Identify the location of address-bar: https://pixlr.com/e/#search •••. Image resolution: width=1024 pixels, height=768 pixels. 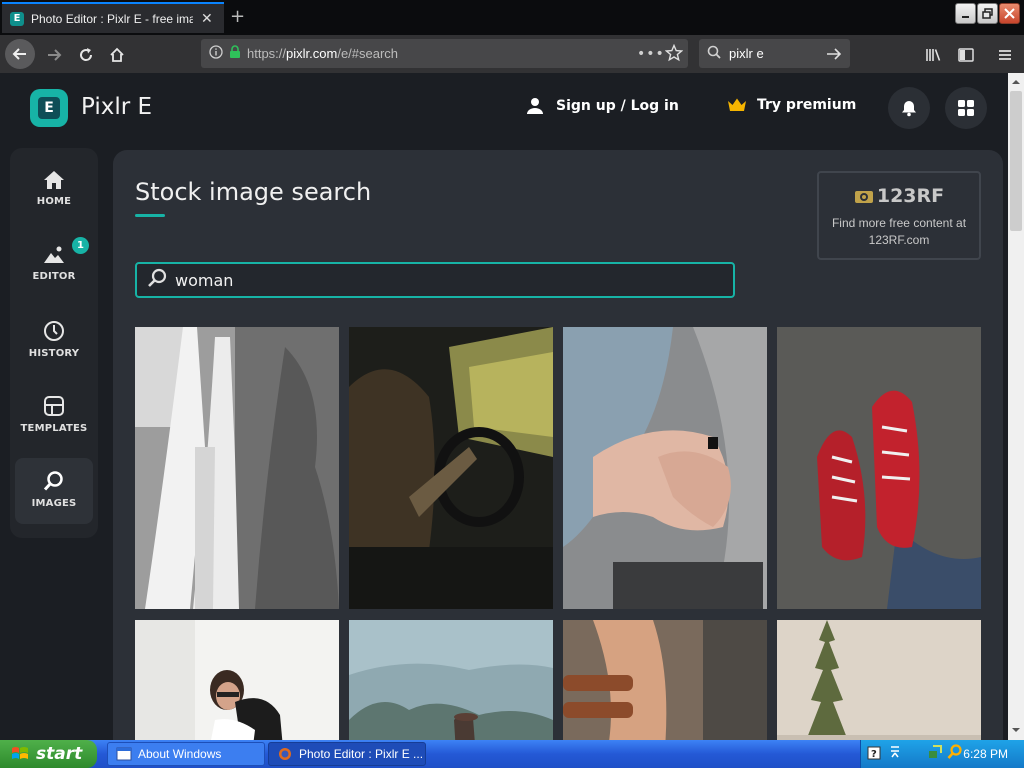
(444, 53).